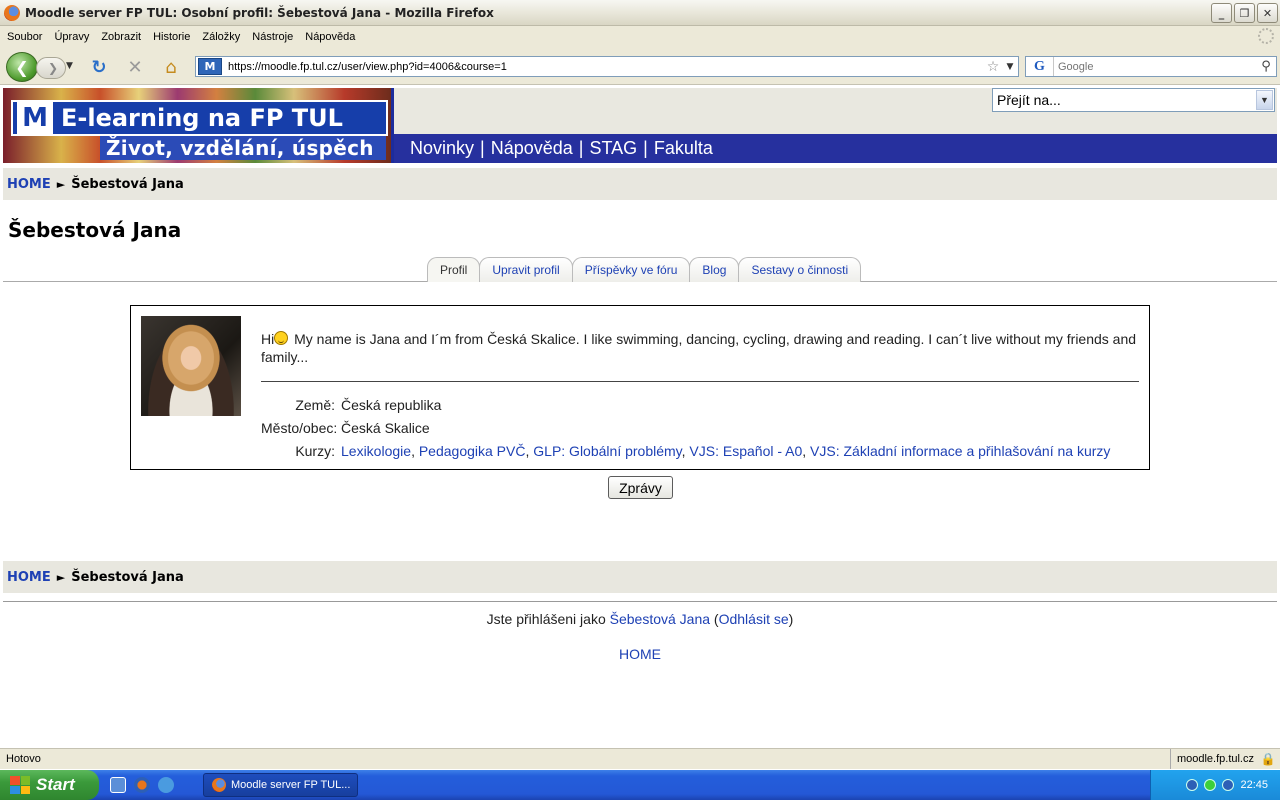  What do you see at coordinates (640, 184) in the screenshot?
I see `breadcrumb: HOME ► Šebestová Jana` at bounding box center [640, 184].